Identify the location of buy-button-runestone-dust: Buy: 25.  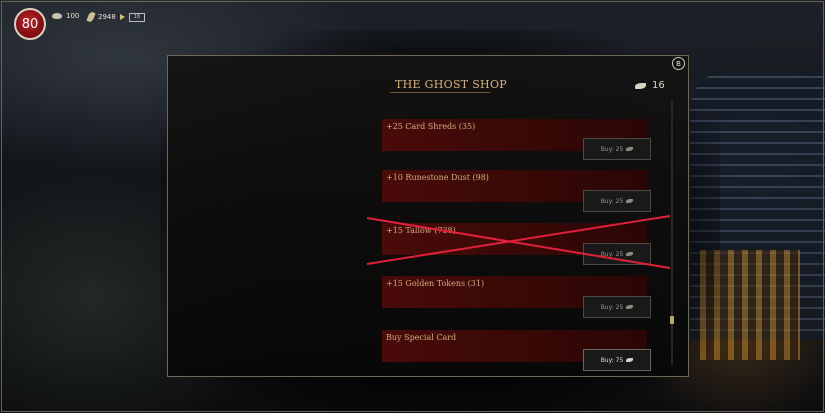
(617, 201).